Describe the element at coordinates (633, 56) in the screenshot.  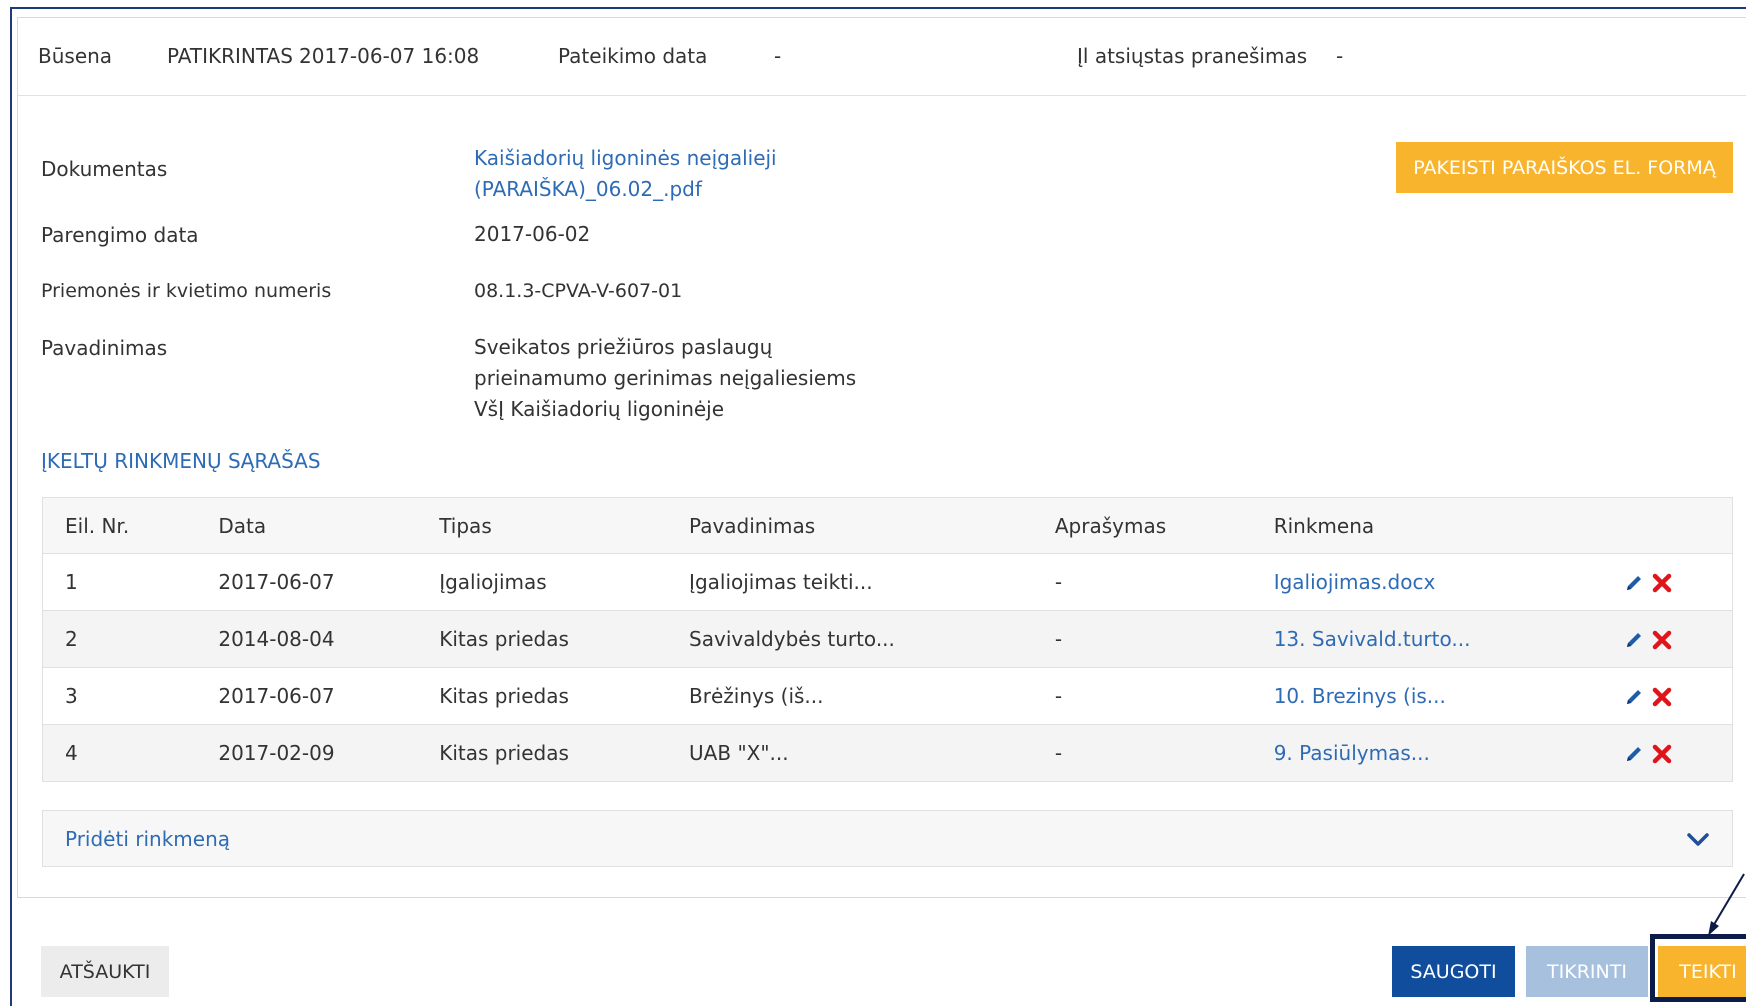
I see `submit-date-label: Pateikimo data` at that location.